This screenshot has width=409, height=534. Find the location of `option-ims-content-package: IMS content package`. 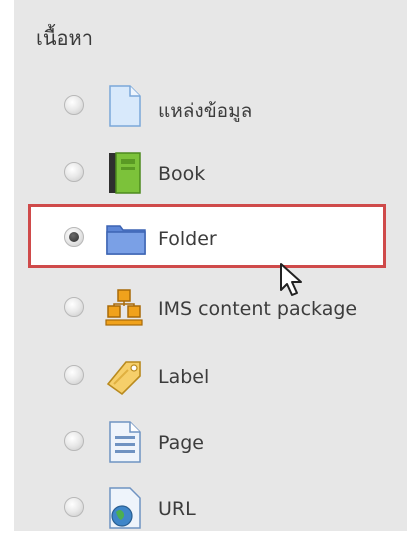

option-ims-content-package: IMS content package is located at coordinates (210, 308).